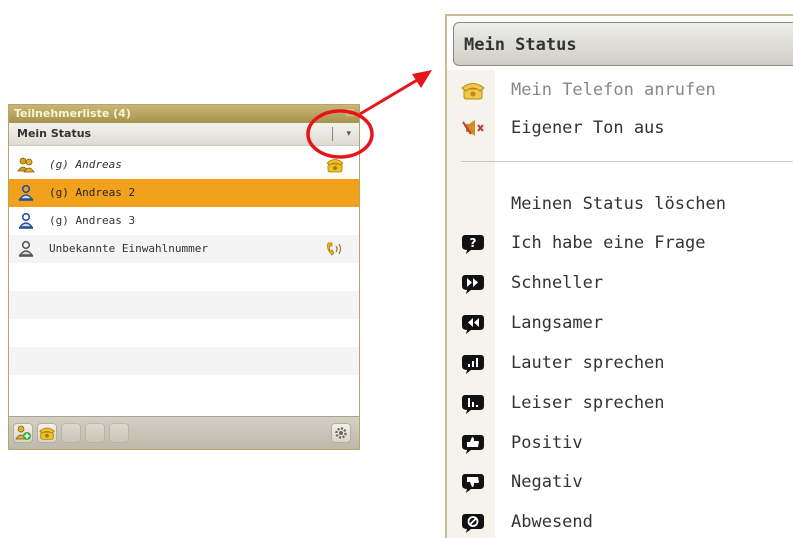 This screenshot has width=793, height=538. What do you see at coordinates (547, 443) in the screenshot?
I see `menu-item-label: Positiv` at bounding box center [547, 443].